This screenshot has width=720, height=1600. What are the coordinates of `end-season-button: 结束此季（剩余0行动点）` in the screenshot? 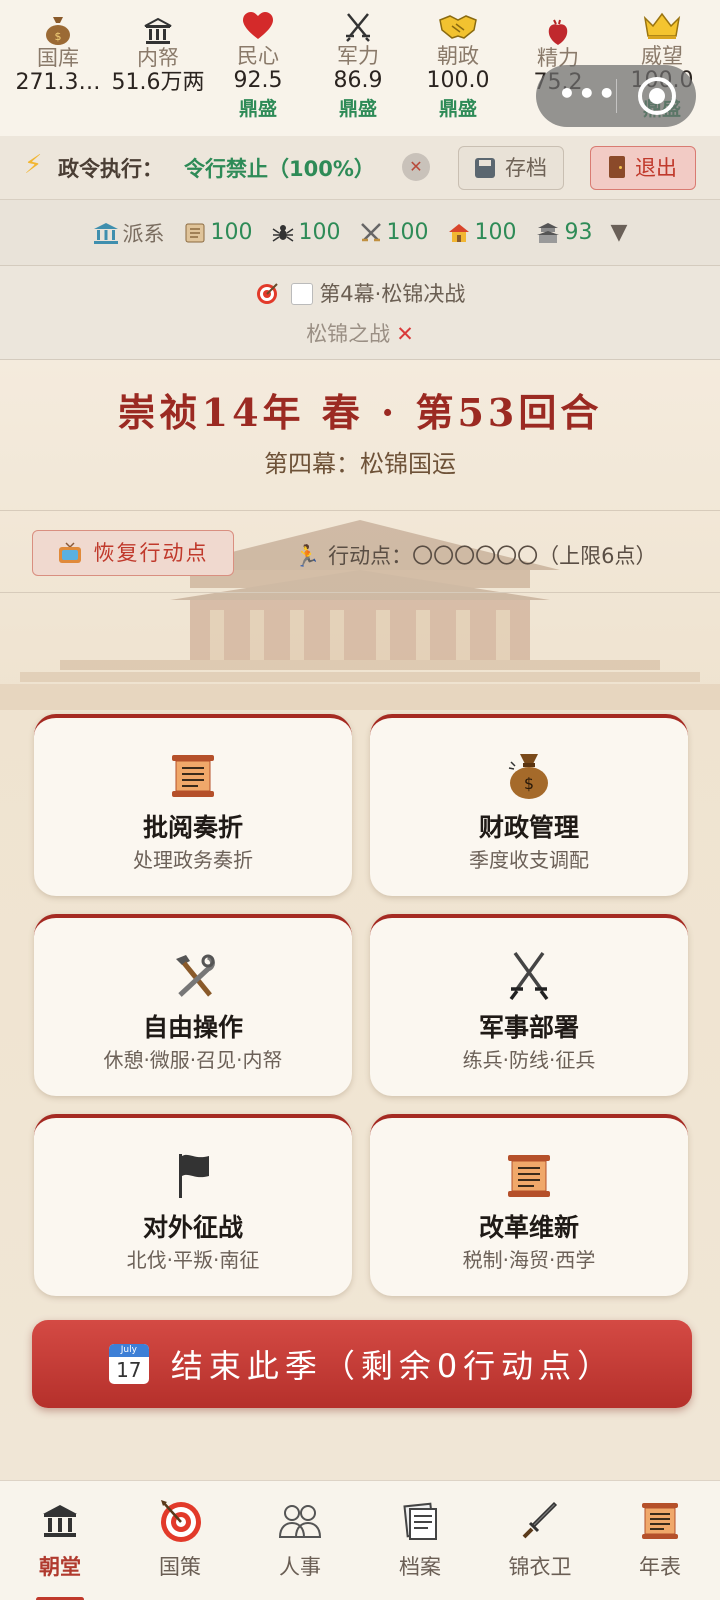 It's located at (362, 1364).